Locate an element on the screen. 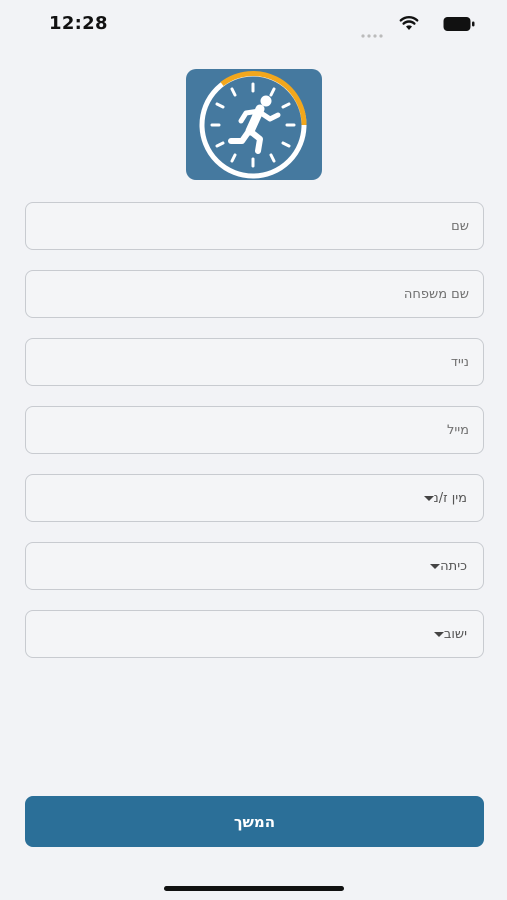  first-name-field is located at coordinates (254, 226).